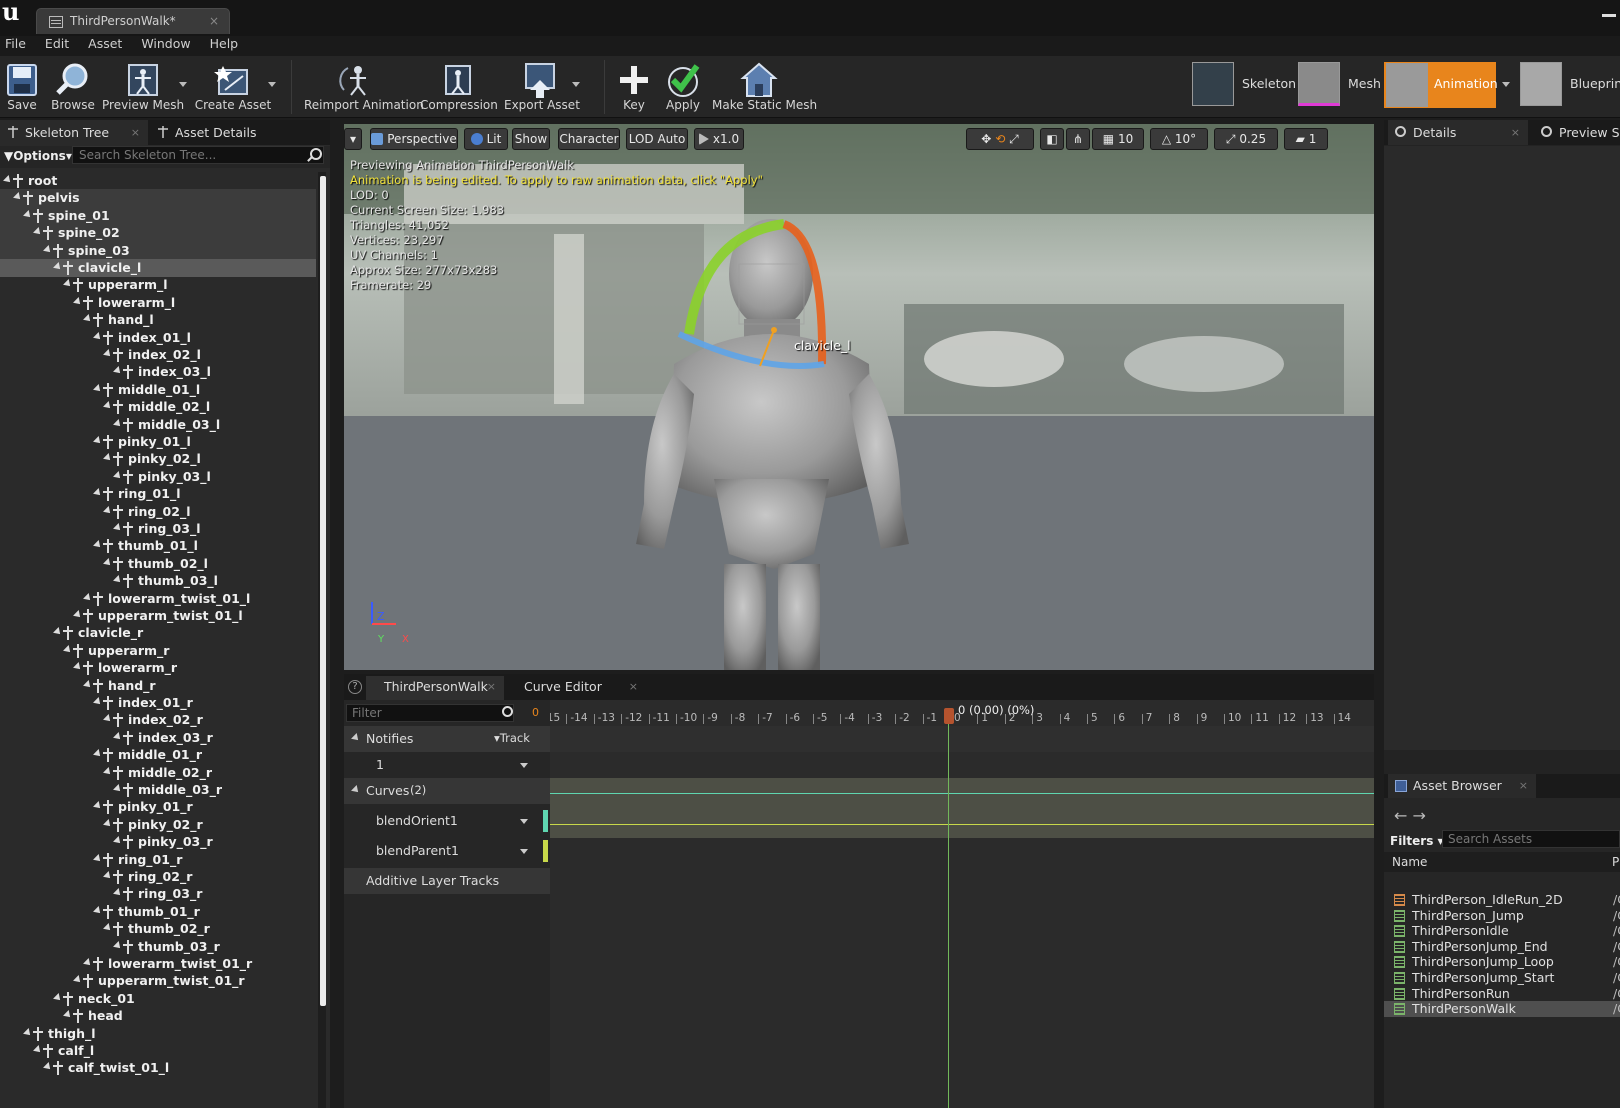  What do you see at coordinates (158, 860) in the screenshot?
I see `bone-row: ring_01_r` at bounding box center [158, 860].